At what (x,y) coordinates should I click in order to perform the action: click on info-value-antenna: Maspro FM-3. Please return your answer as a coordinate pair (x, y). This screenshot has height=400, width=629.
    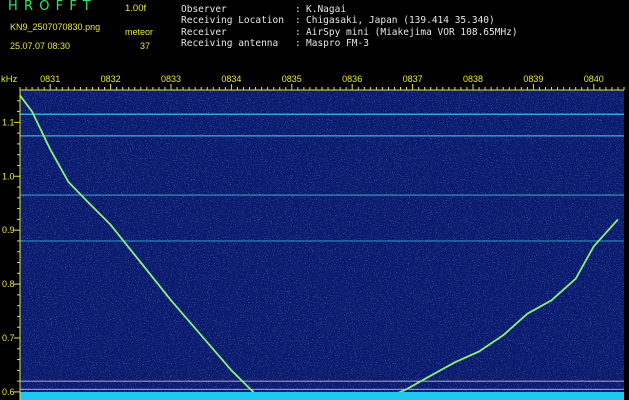
    Looking at the image, I should click on (337, 43).